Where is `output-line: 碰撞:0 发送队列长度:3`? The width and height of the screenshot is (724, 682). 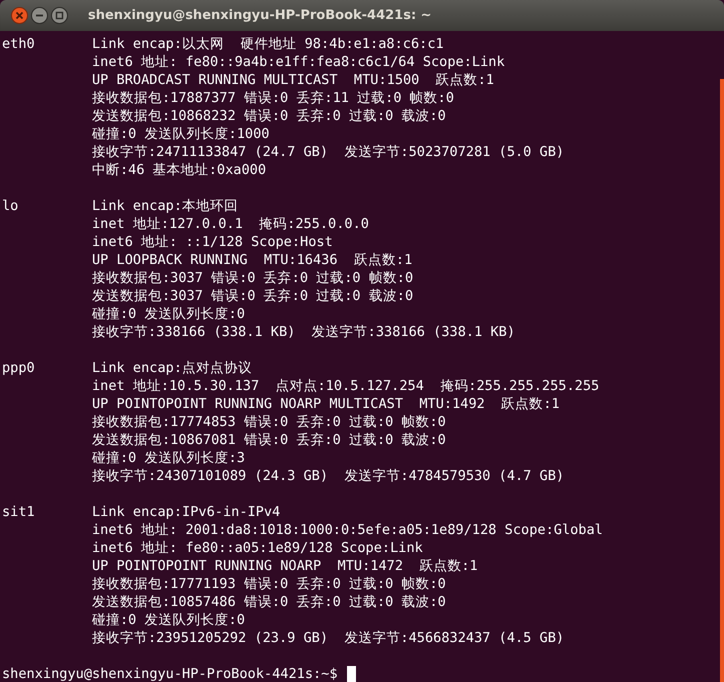
output-line: 碰撞:0 发送队列长度:3 is located at coordinates (169, 458).